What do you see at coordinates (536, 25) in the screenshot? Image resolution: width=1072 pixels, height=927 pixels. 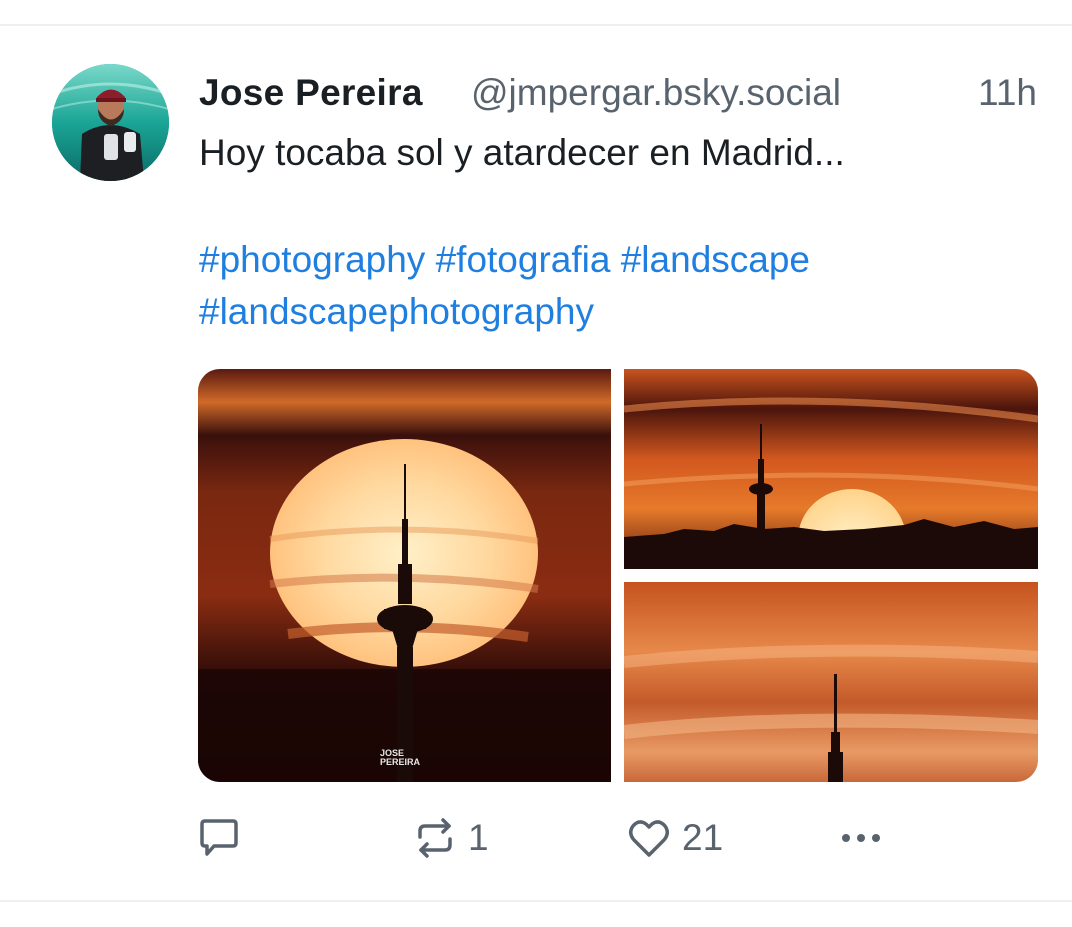 I see `top-divider` at bounding box center [536, 25].